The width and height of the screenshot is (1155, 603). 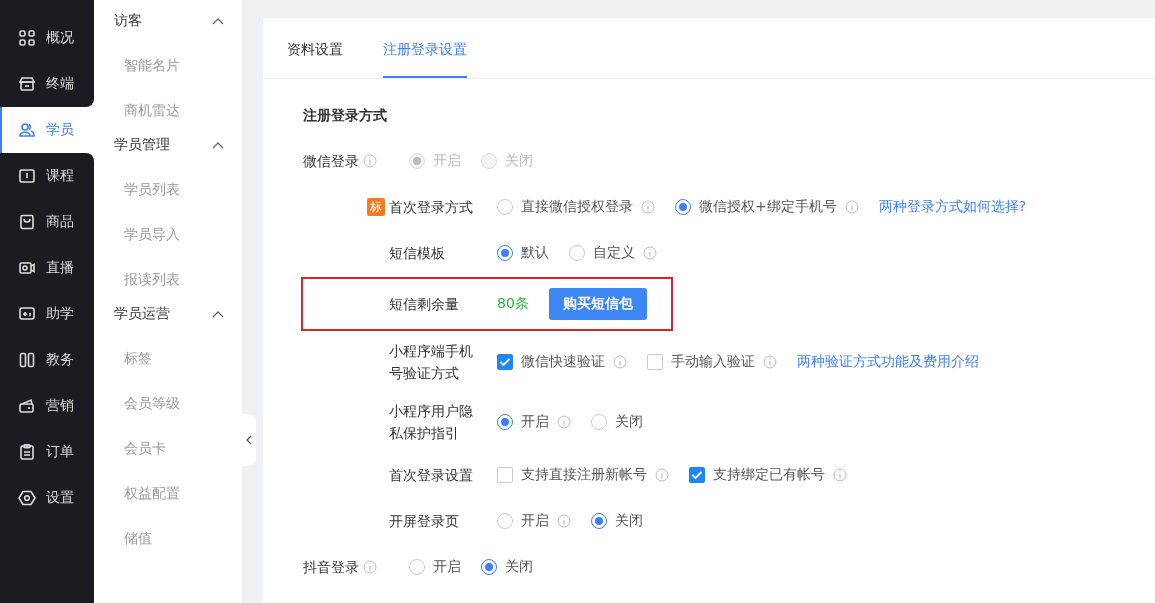 What do you see at coordinates (168, 189) in the screenshot?
I see `menu-item: 学员列表` at bounding box center [168, 189].